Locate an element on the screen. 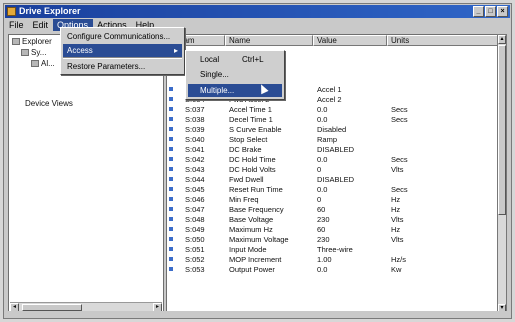  window-controls: _ □ × is located at coordinates (490, 11).